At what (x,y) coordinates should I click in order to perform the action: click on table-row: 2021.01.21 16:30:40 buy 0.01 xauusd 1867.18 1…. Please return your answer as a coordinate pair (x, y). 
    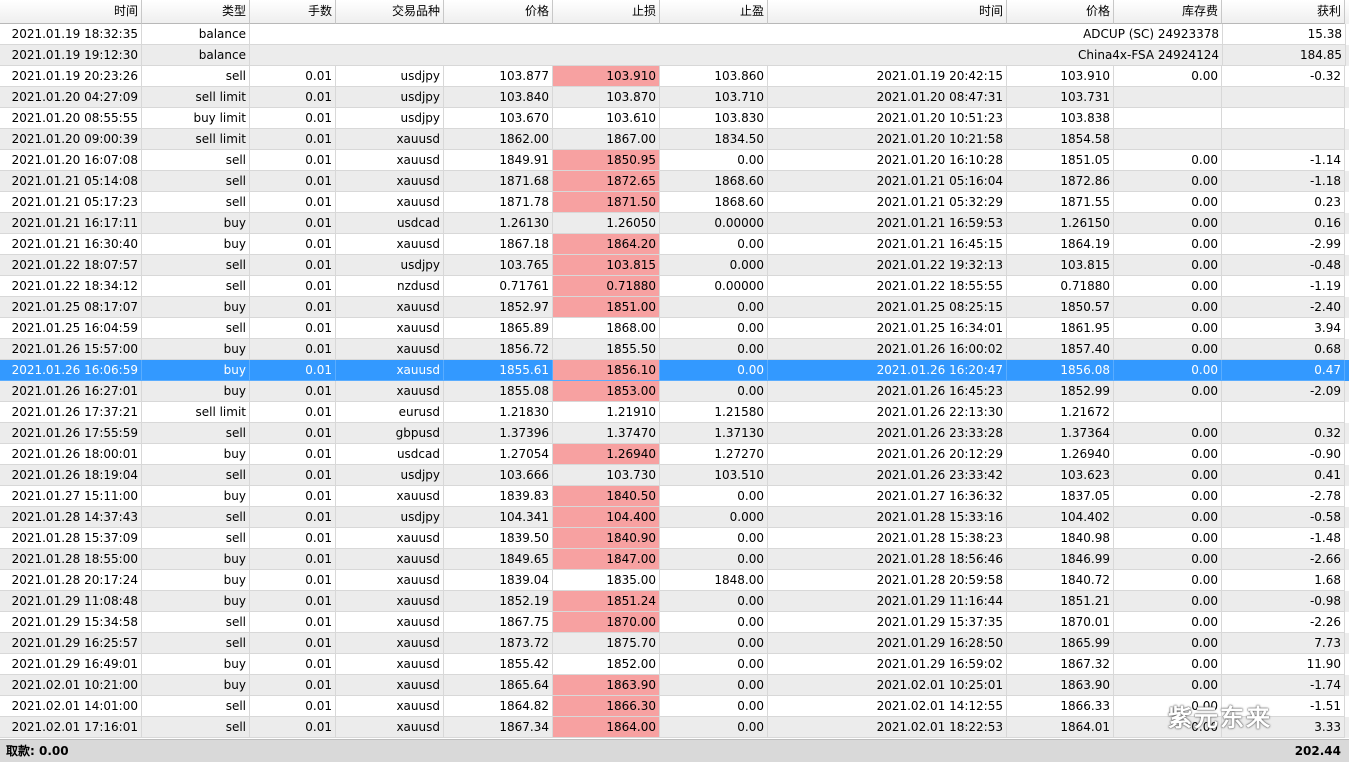
    Looking at the image, I should click on (674, 244).